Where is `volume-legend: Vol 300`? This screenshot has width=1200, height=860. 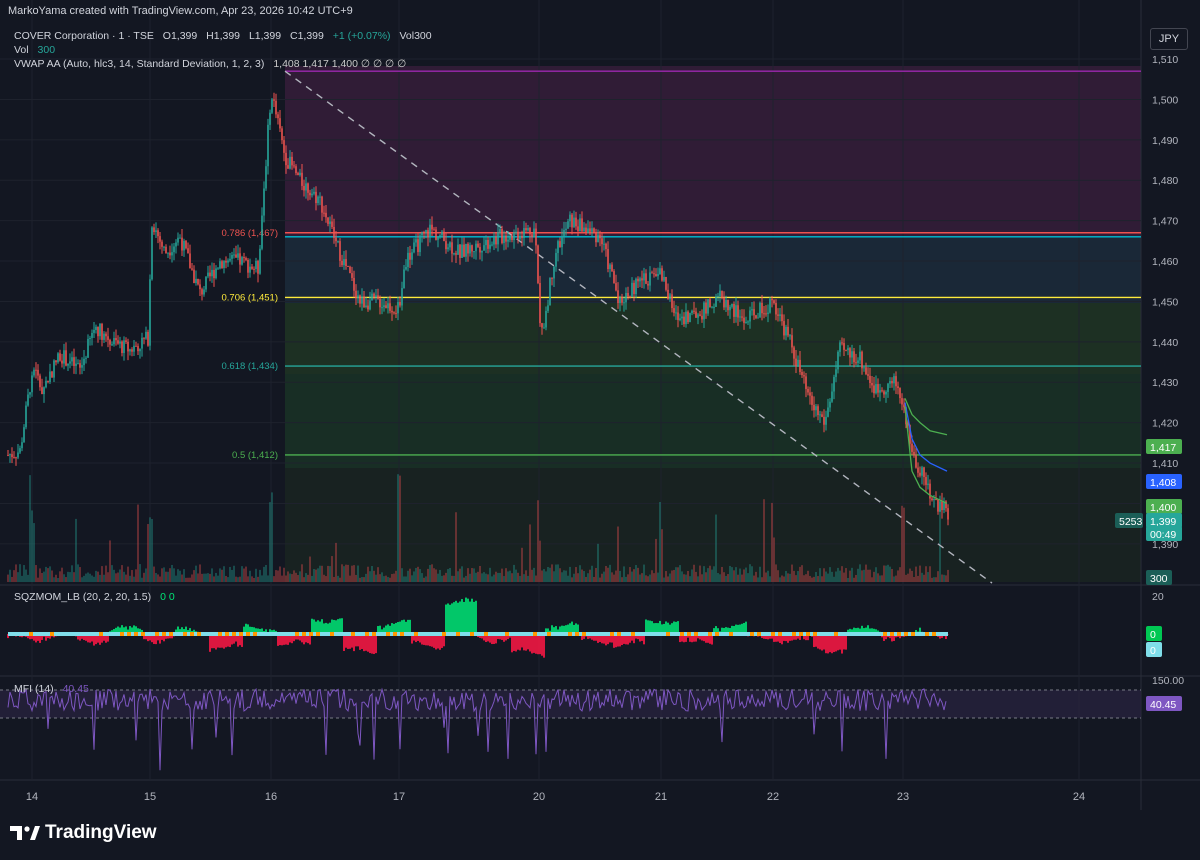
volume-legend: Vol 300 is located at coordinates (34, 50).